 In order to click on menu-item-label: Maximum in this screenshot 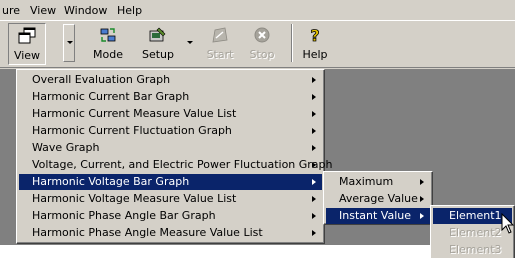, I will do `click(366, 181)`.